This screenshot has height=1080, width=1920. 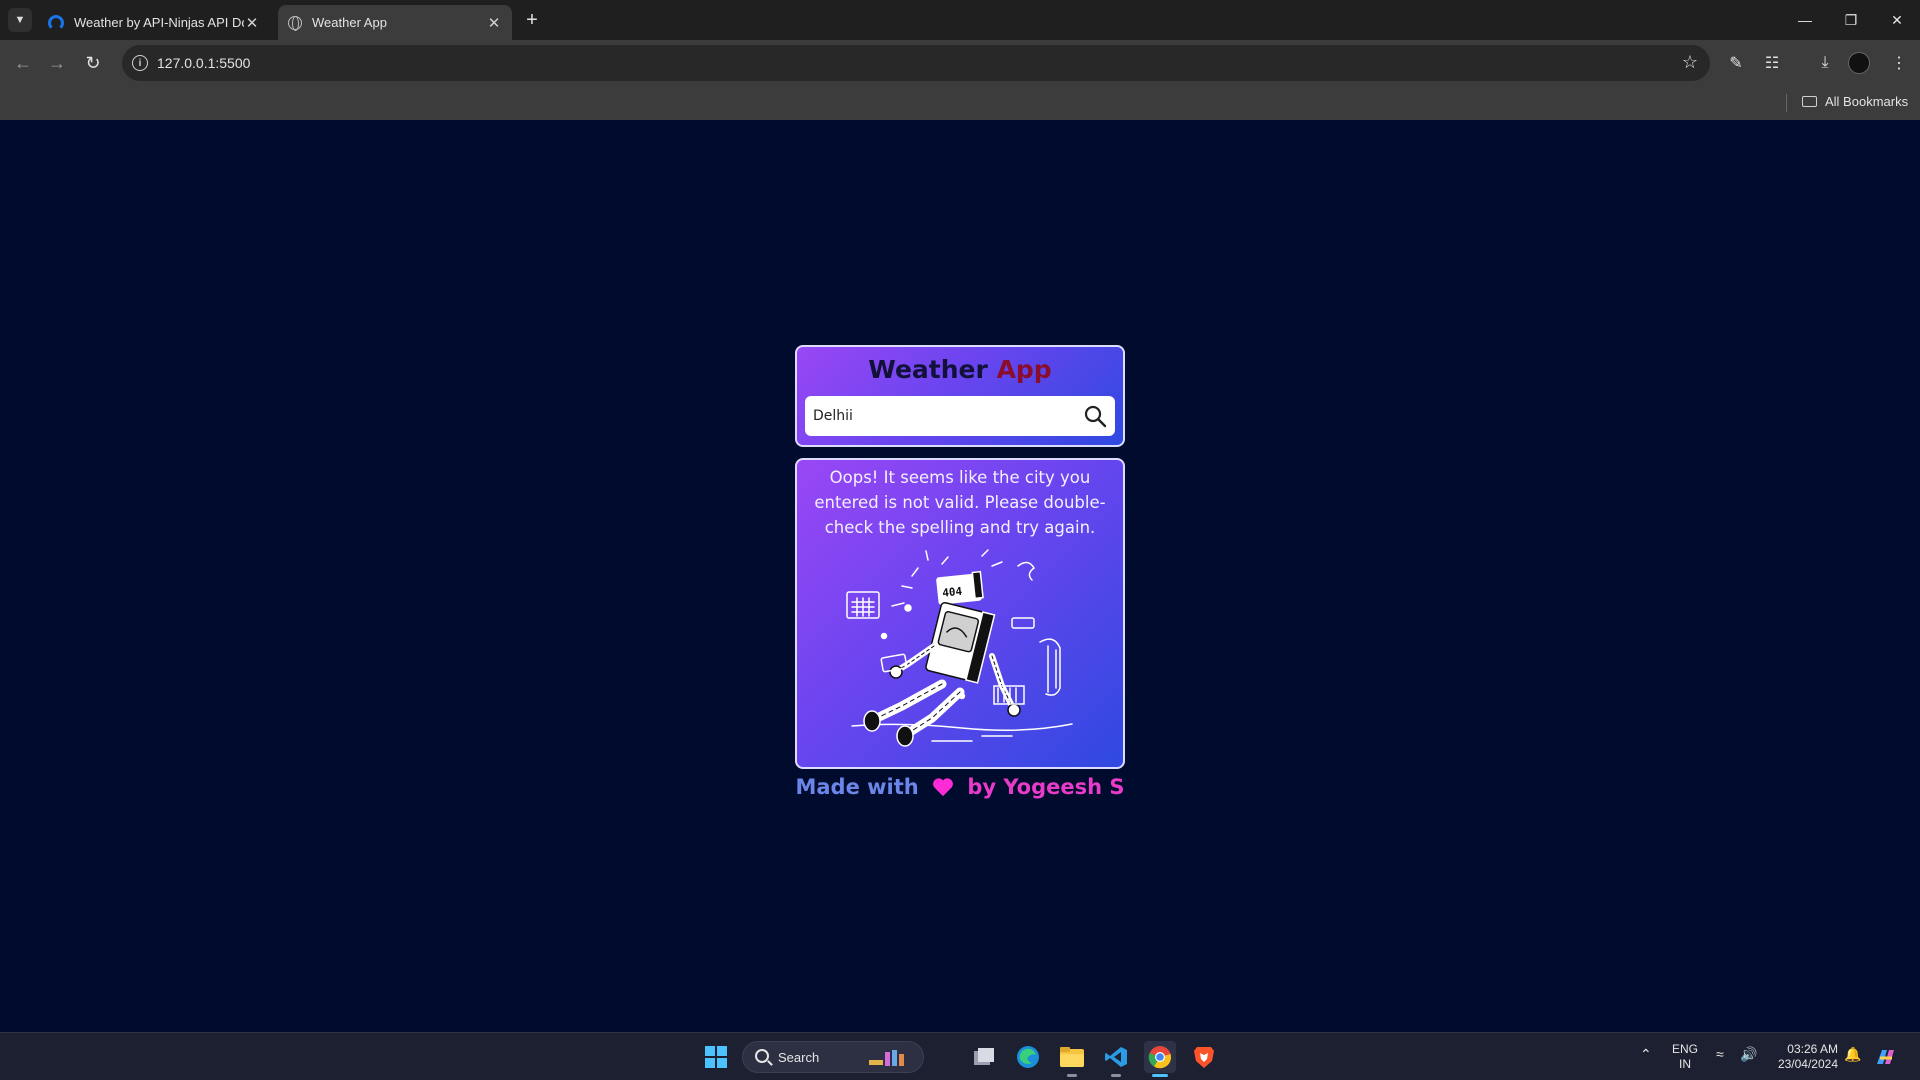 I want to click on browser-toolbar: ← → ↻ i 127.0.0.1:5500 ☆ ✎ ☷ ⤓ ⋮, so click(x=960, y=63).